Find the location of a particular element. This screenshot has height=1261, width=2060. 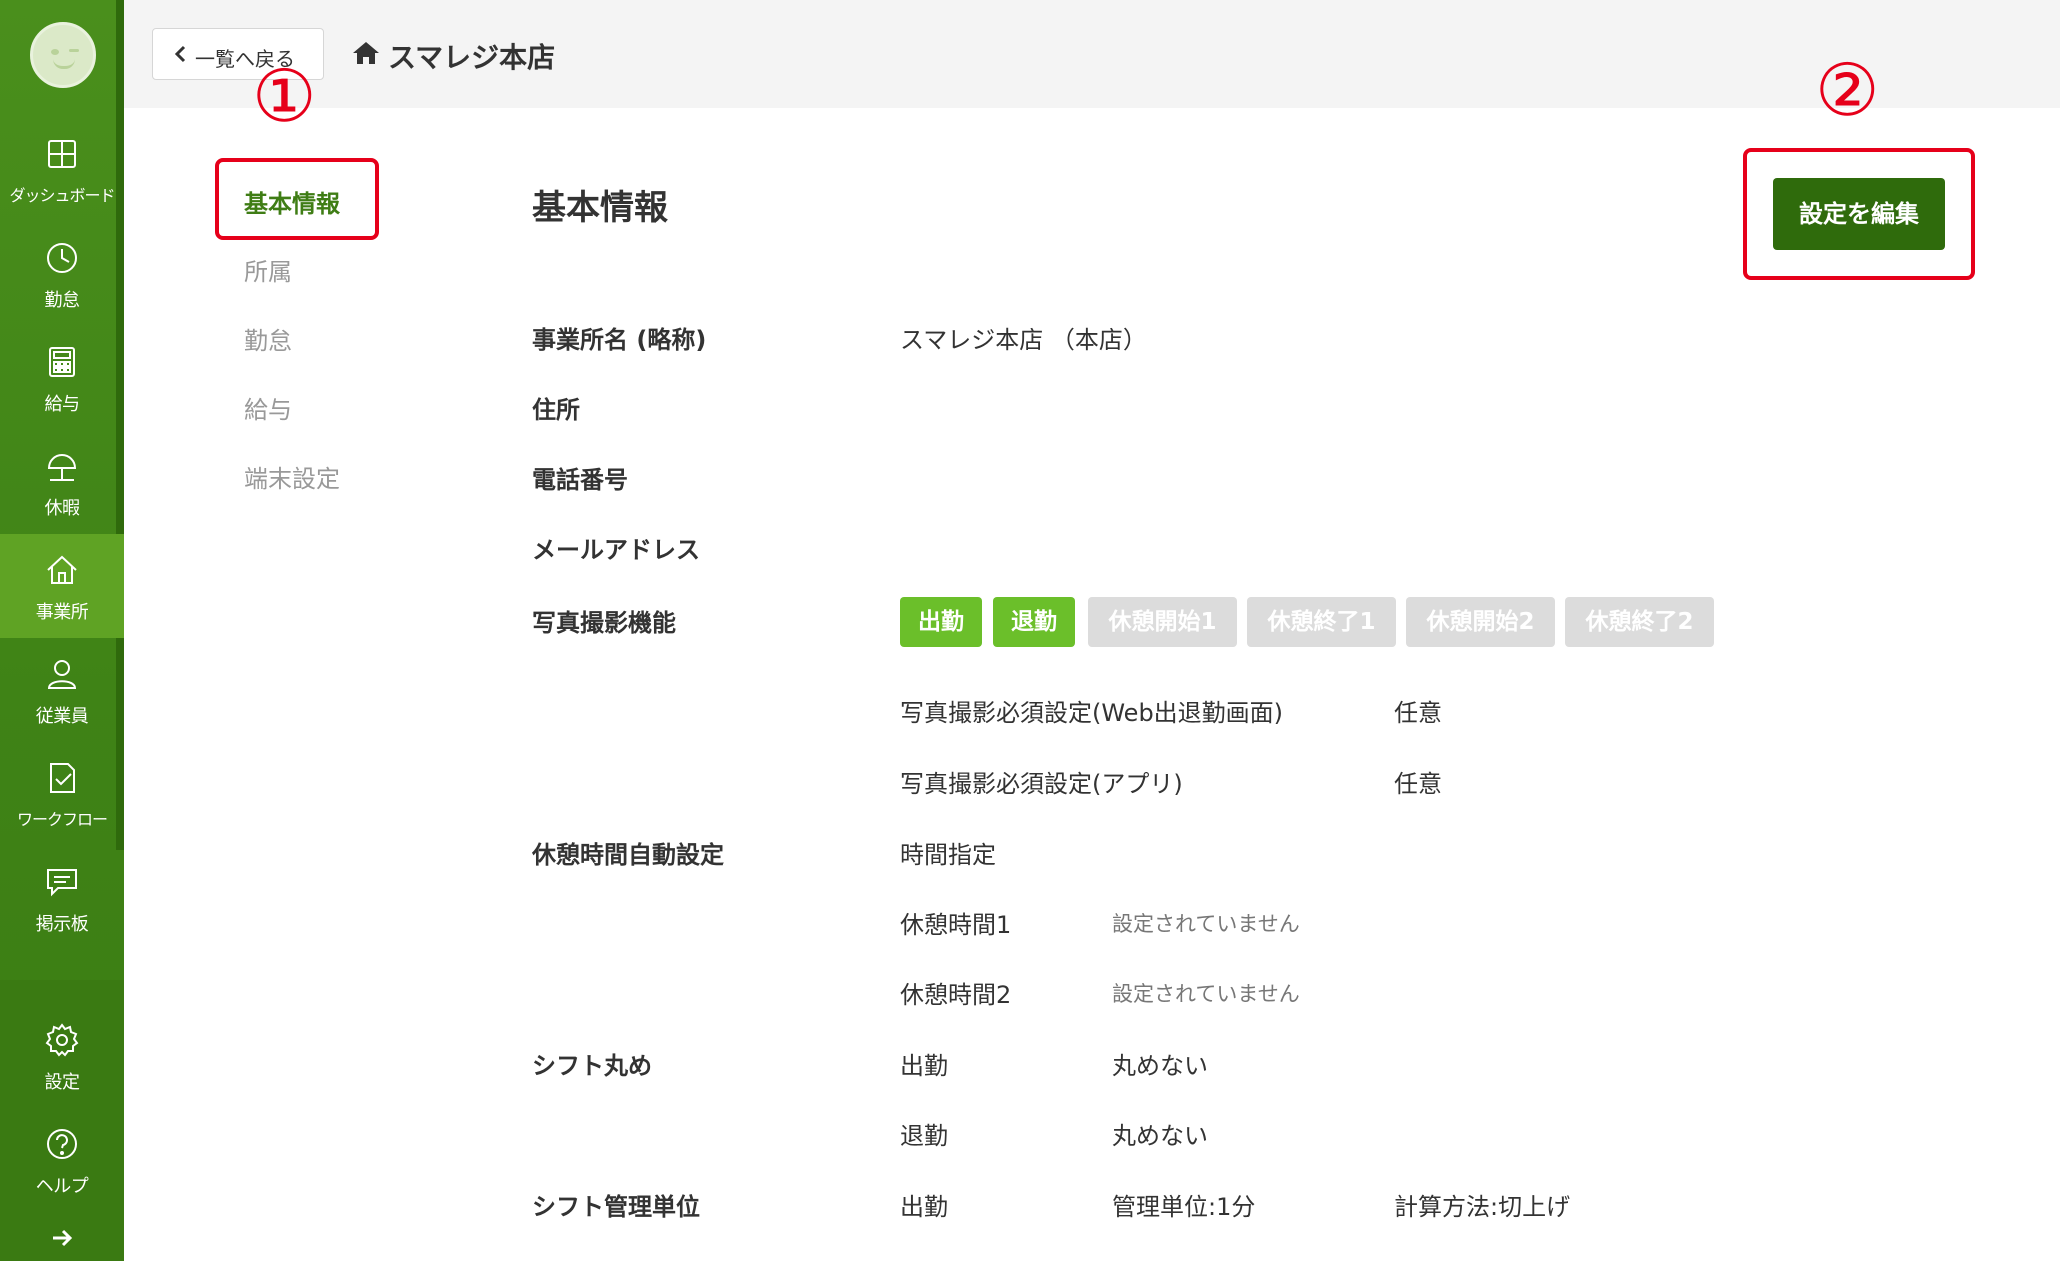

shift-unit-in-label: 出勤 is located at coordinates (924, 1207).